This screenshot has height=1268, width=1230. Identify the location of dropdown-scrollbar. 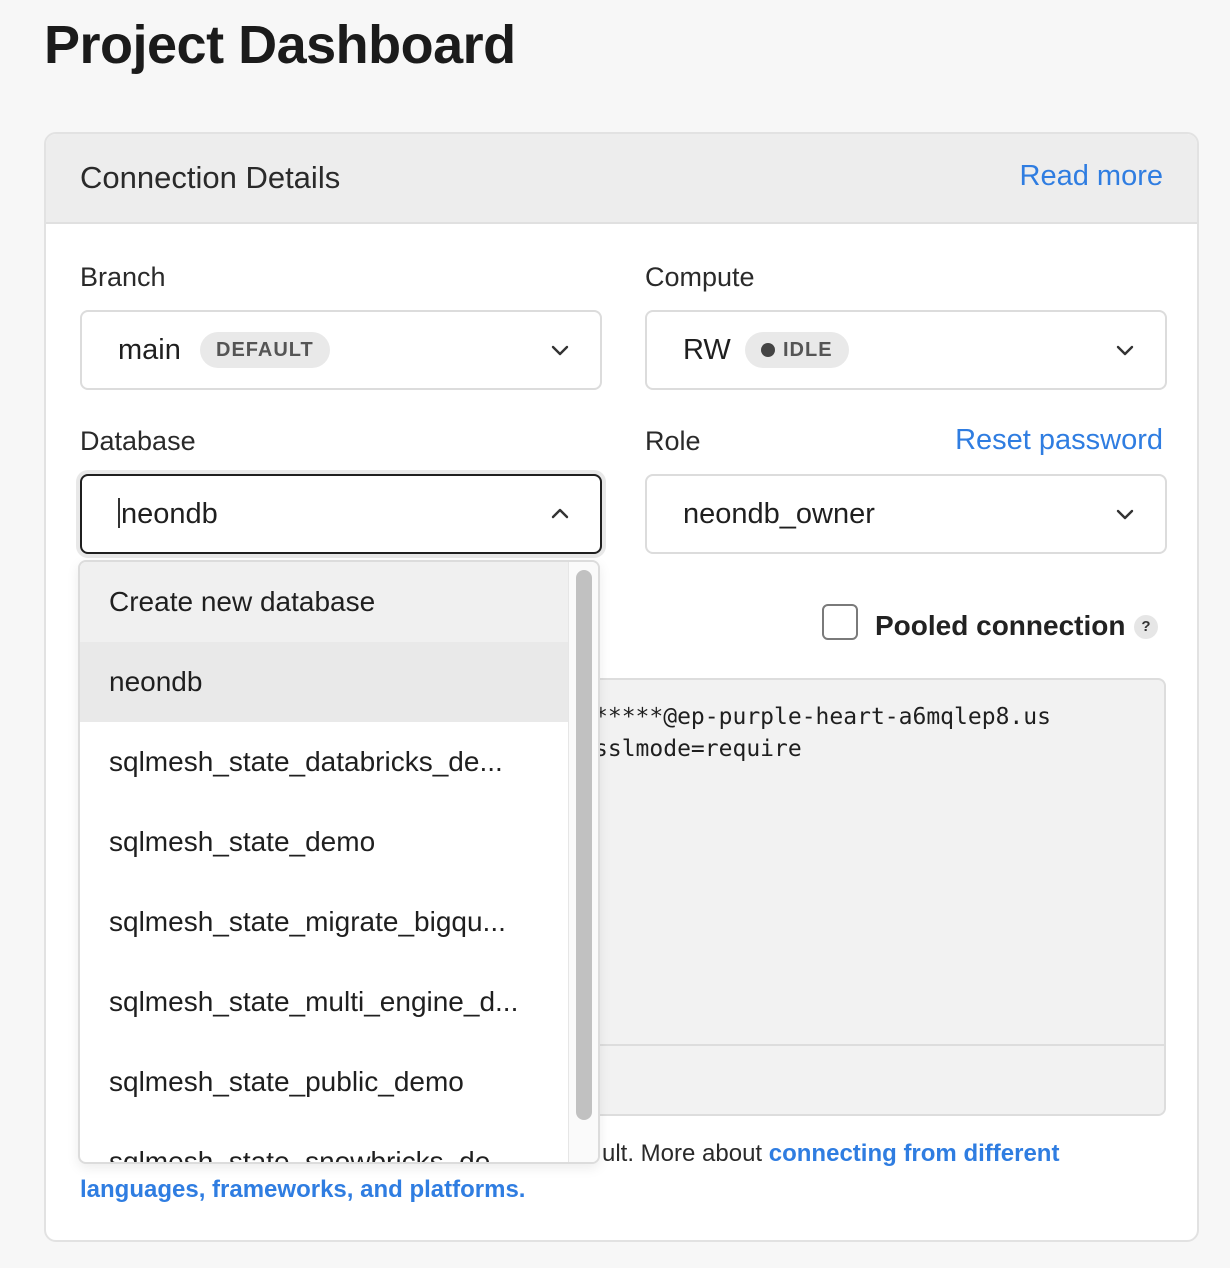
(583, 862).